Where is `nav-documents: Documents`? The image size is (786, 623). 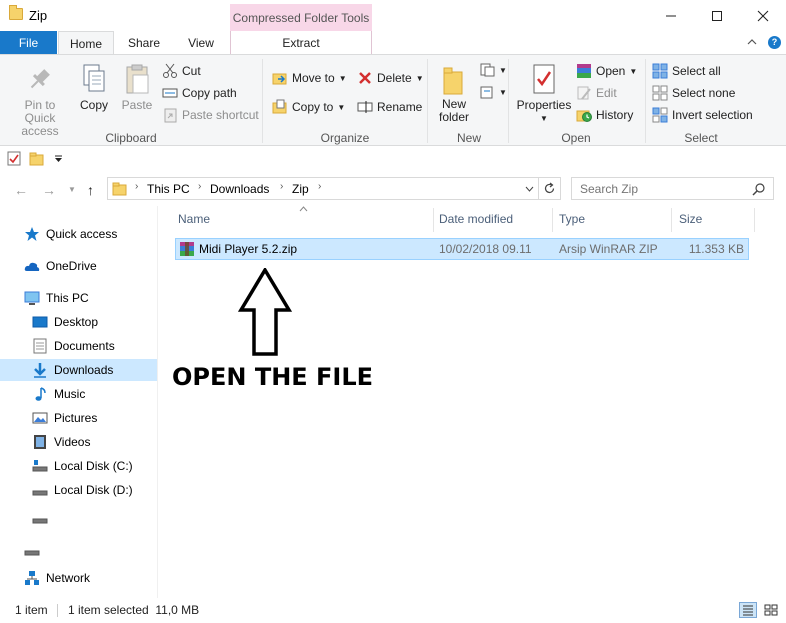 nav-documents: Documents is located at coordinates (73, 346).